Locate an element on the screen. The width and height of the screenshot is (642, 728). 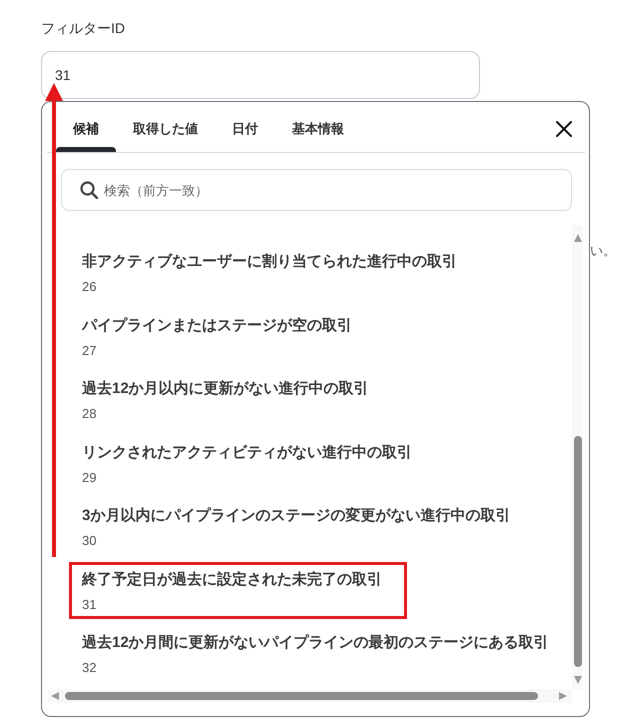
option-id: 31 is located at coordinates (89, 605).